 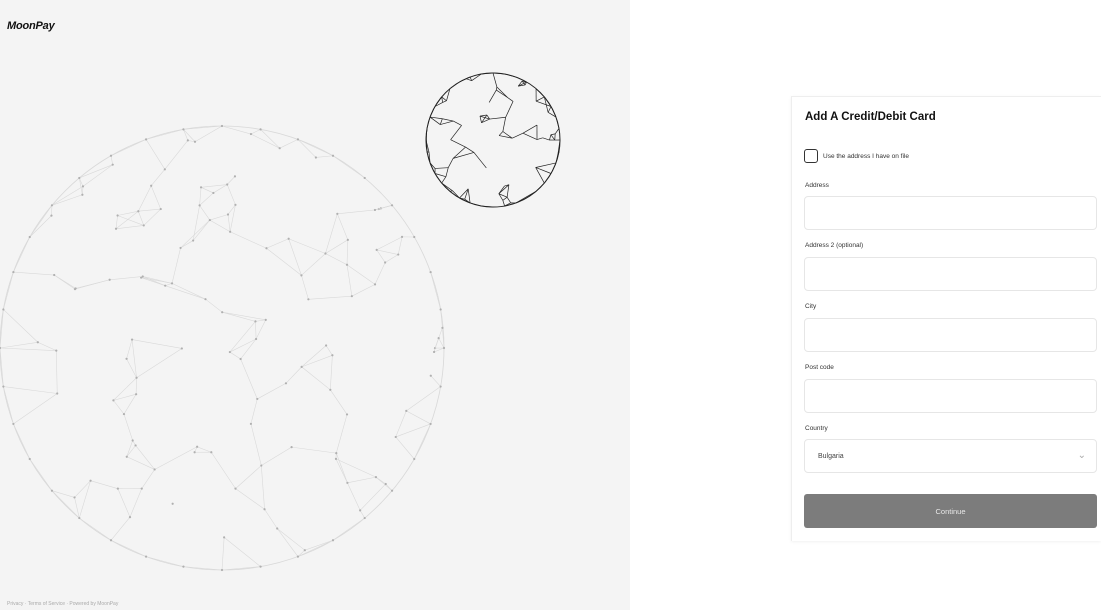 I want to click on address-input, so click(x=950, y=213).